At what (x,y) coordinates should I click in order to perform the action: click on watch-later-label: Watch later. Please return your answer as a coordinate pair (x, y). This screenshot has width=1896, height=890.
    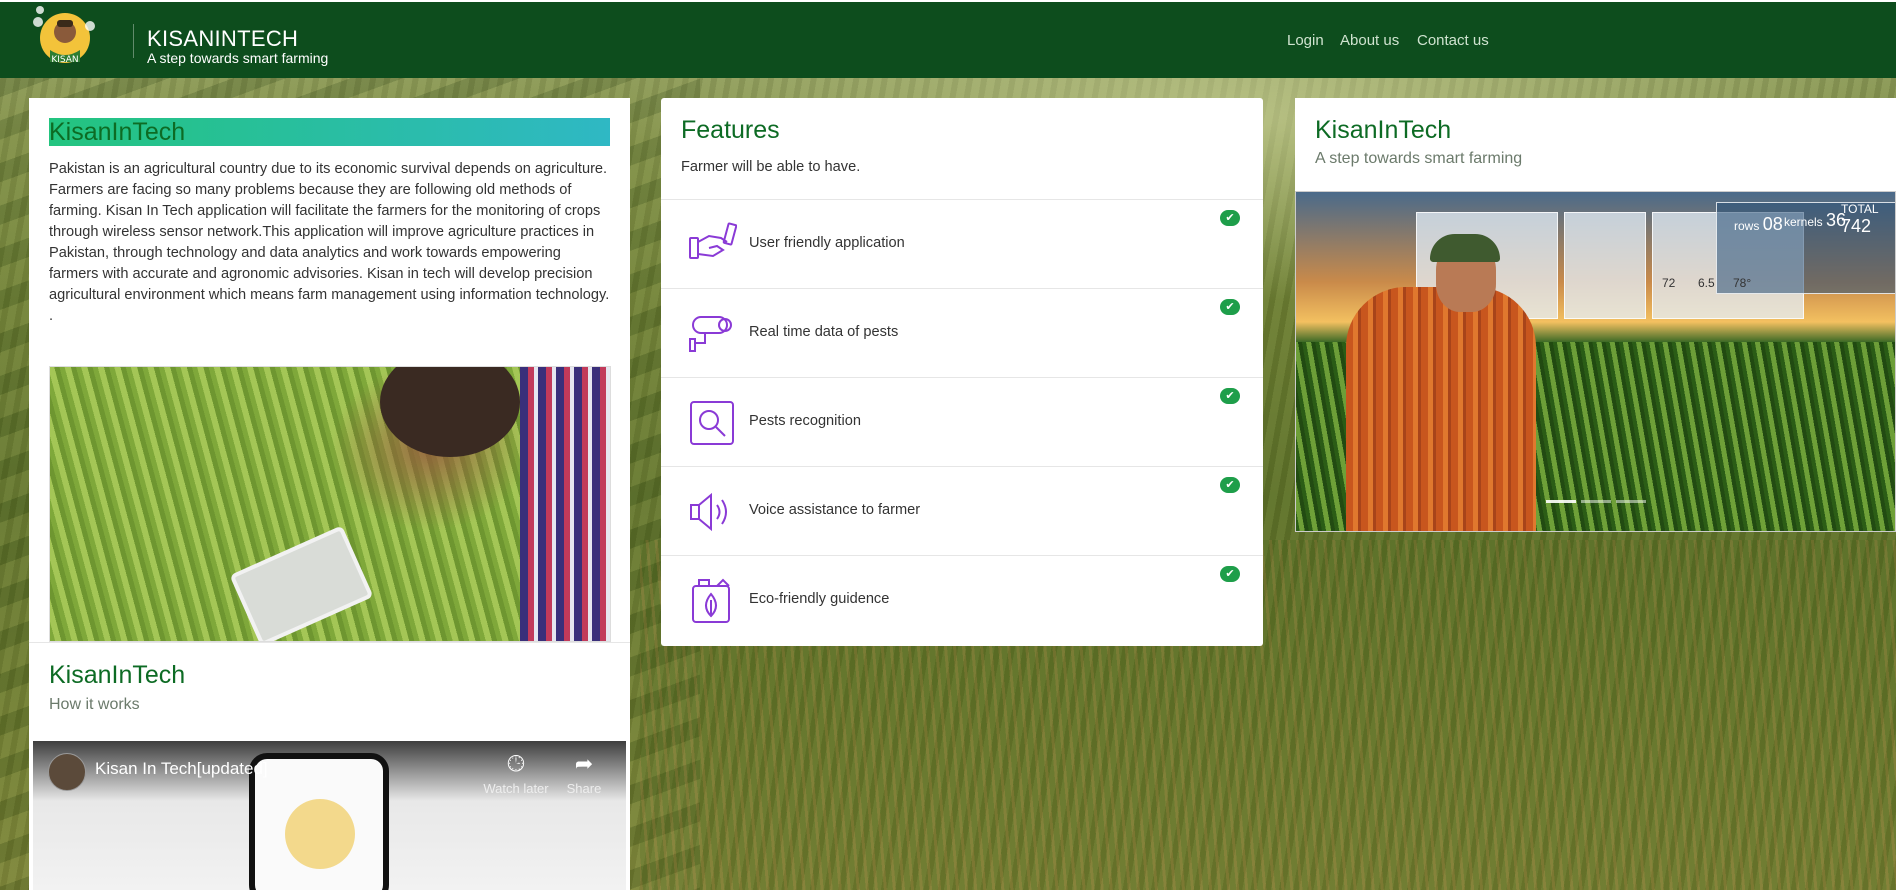
    Looking at the image, I should click on (516, 788).